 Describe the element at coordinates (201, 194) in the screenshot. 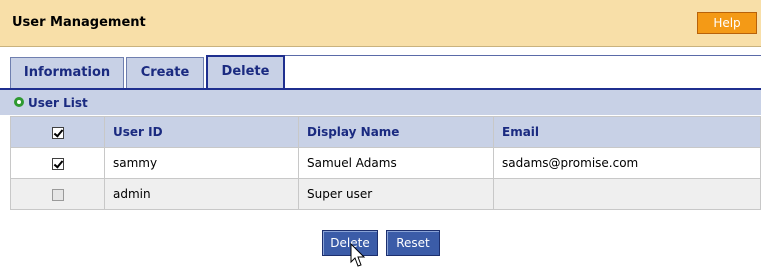

I see `user-id-cell: admin` at that location.